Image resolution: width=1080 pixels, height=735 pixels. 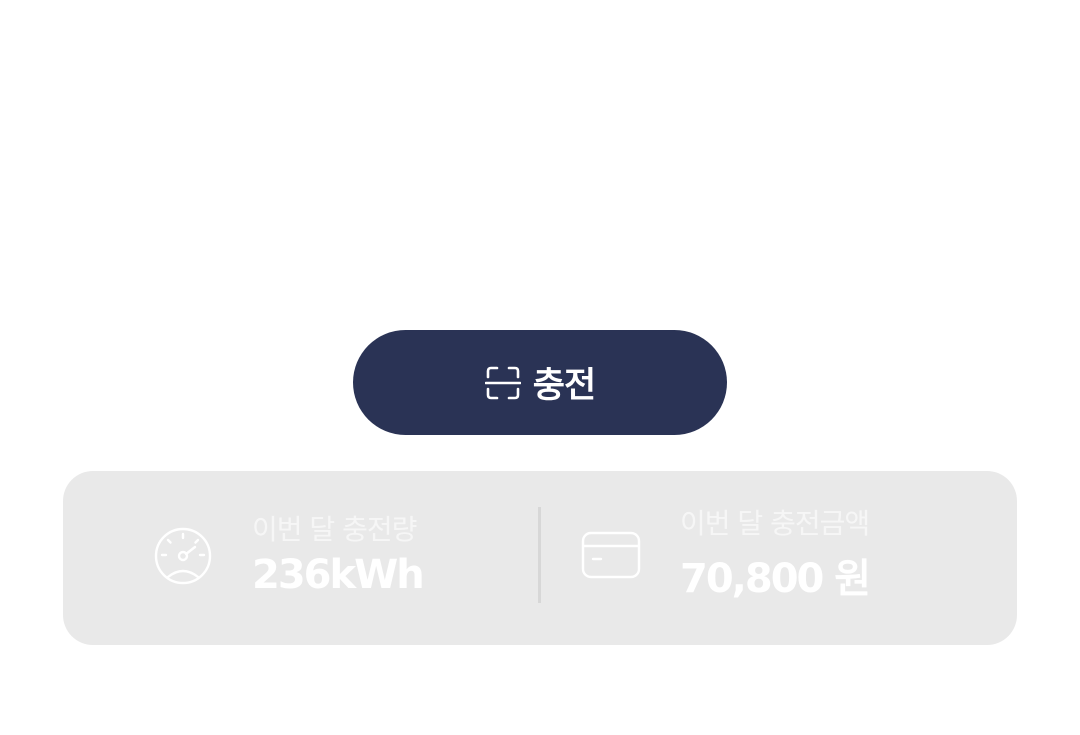 I want to click on monthly-cost-label: 이번 달 충전금액, so click(x=775, y=523).